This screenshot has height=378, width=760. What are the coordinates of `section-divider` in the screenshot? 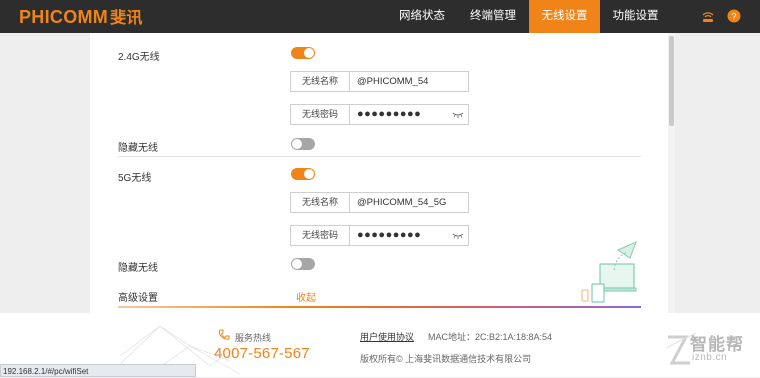 It's located at (379, 156).